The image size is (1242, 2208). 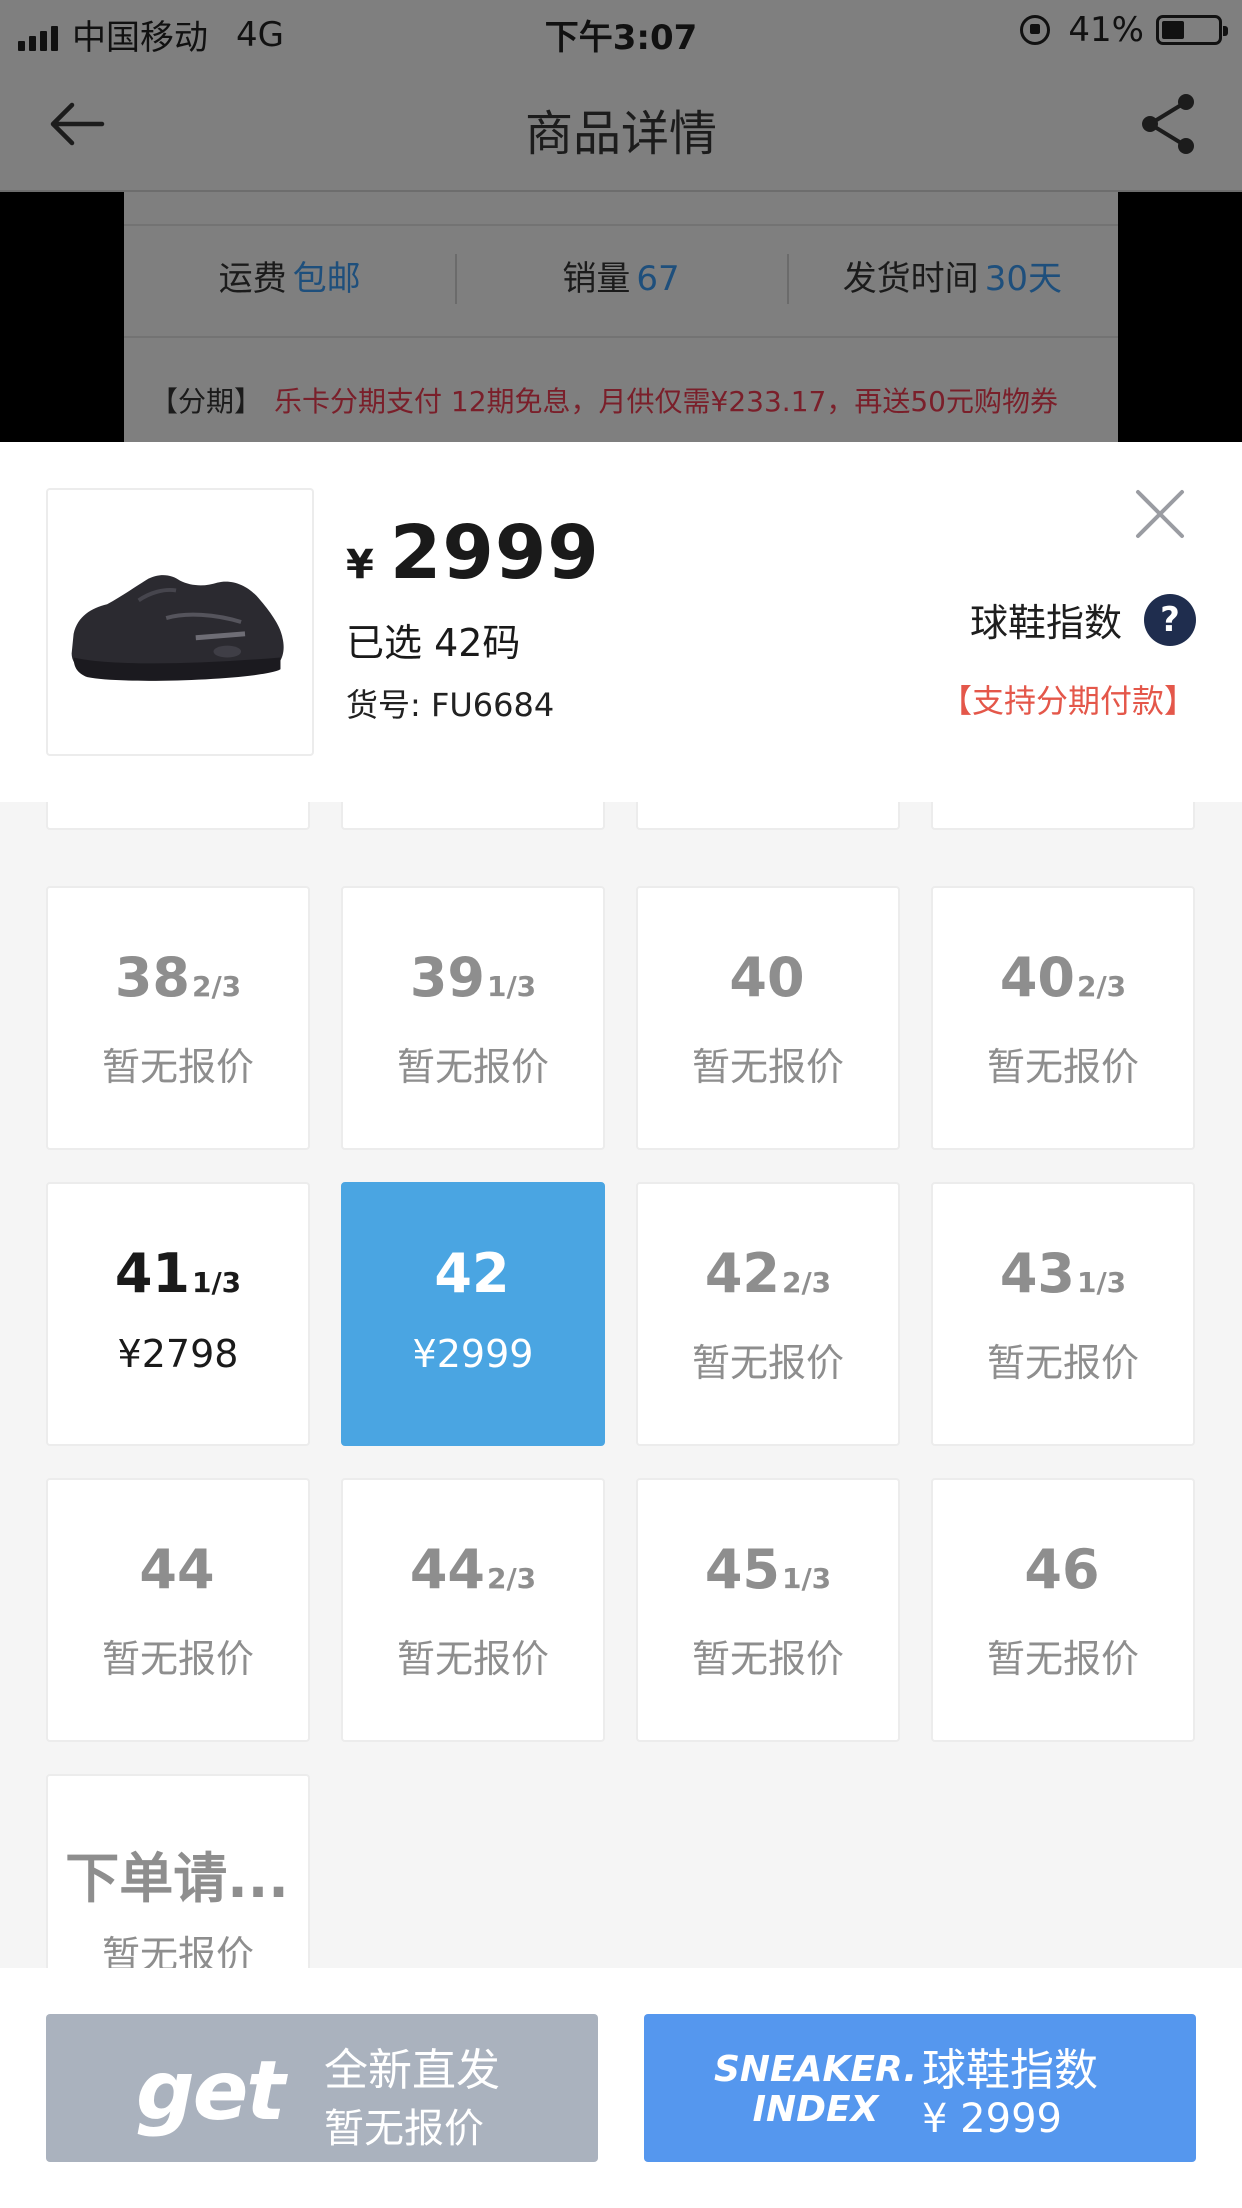 What do you see at coordinates (1170, 619) in the screenshot?
I see `help-icon: ?` at bounding box center [1170, 619].